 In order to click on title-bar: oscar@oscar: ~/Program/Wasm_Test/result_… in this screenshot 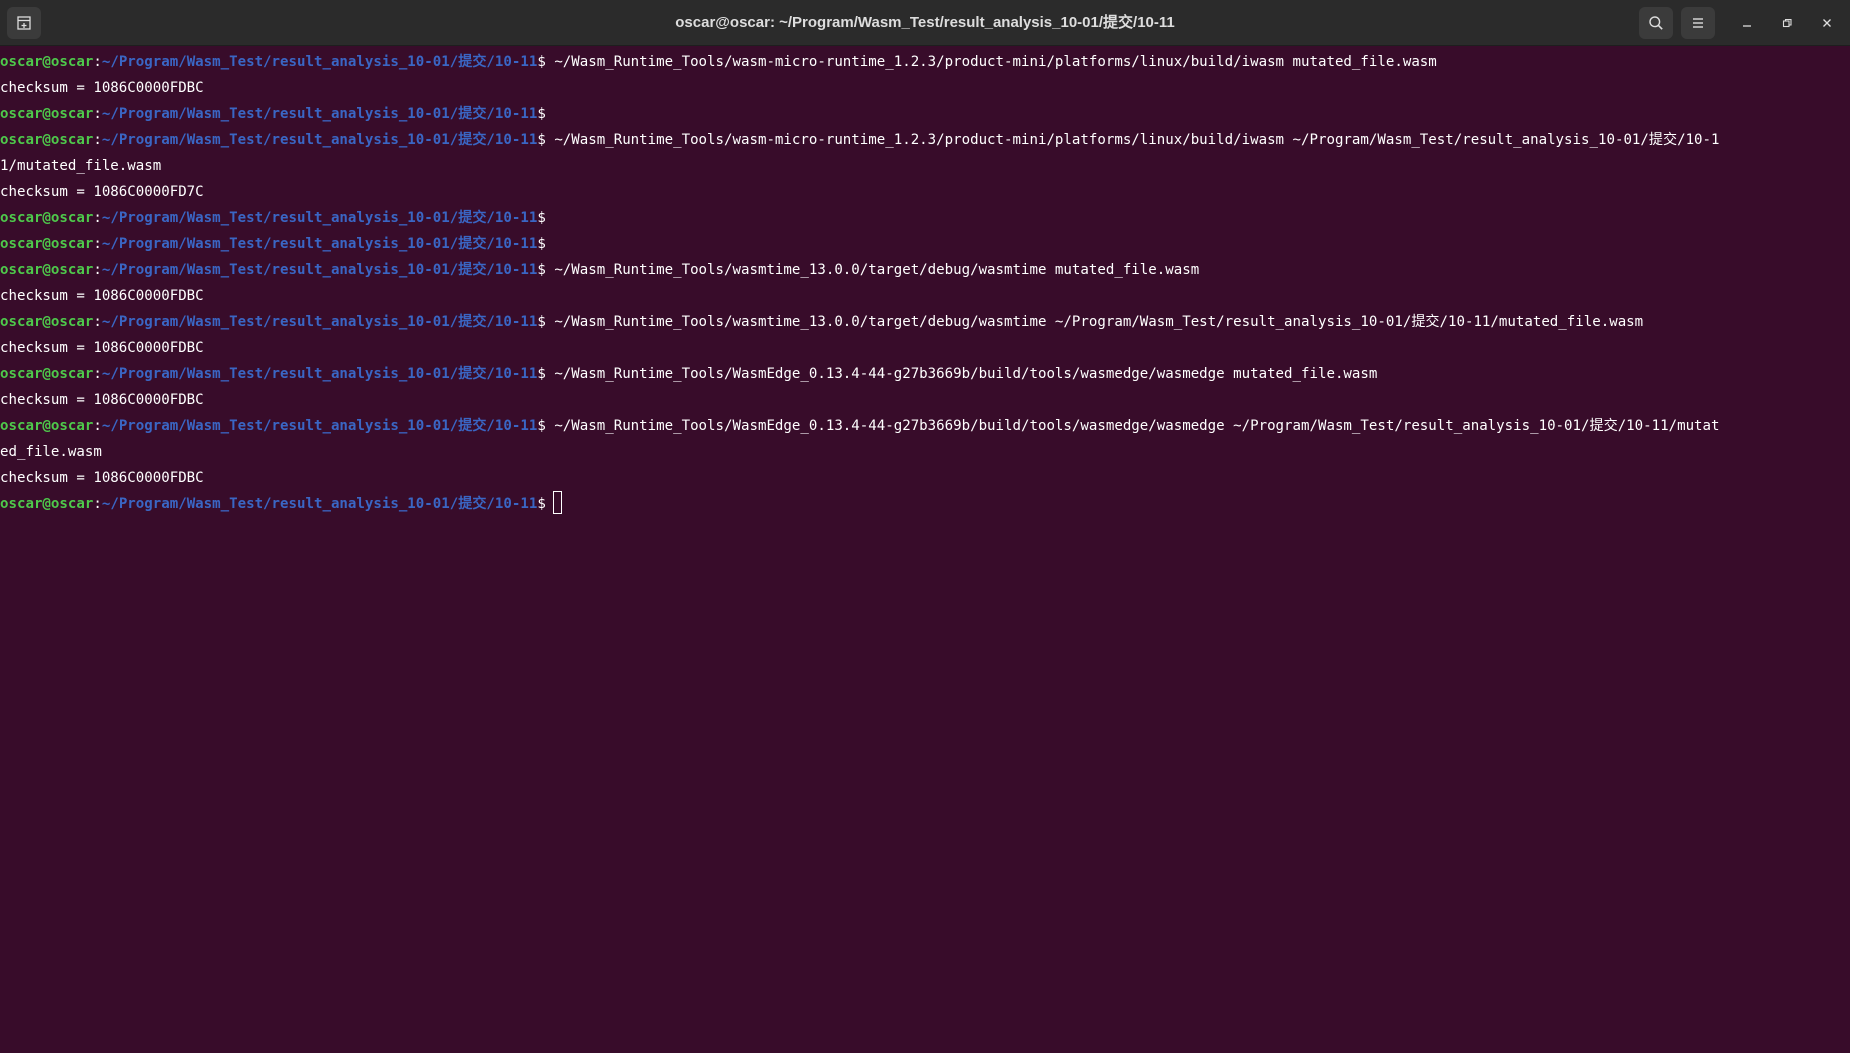, I will do `click(925, 23)`.